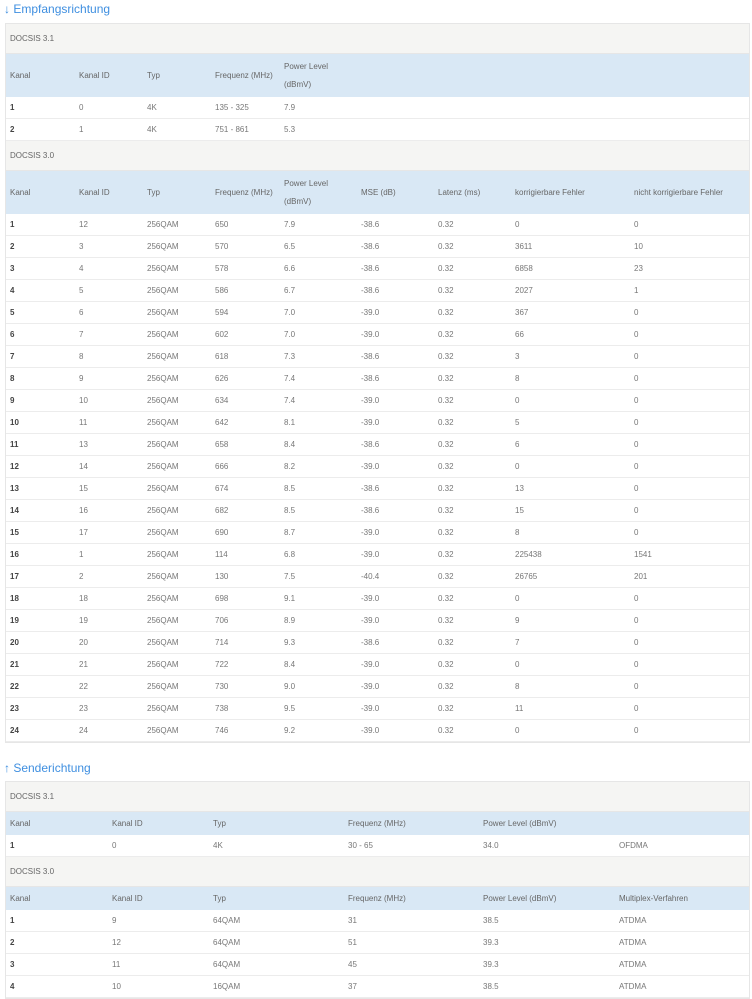  What do you see at coordinates (245, 488) in the screenshot?
I see `table-cell: 674` at bounding box center [245, 488].